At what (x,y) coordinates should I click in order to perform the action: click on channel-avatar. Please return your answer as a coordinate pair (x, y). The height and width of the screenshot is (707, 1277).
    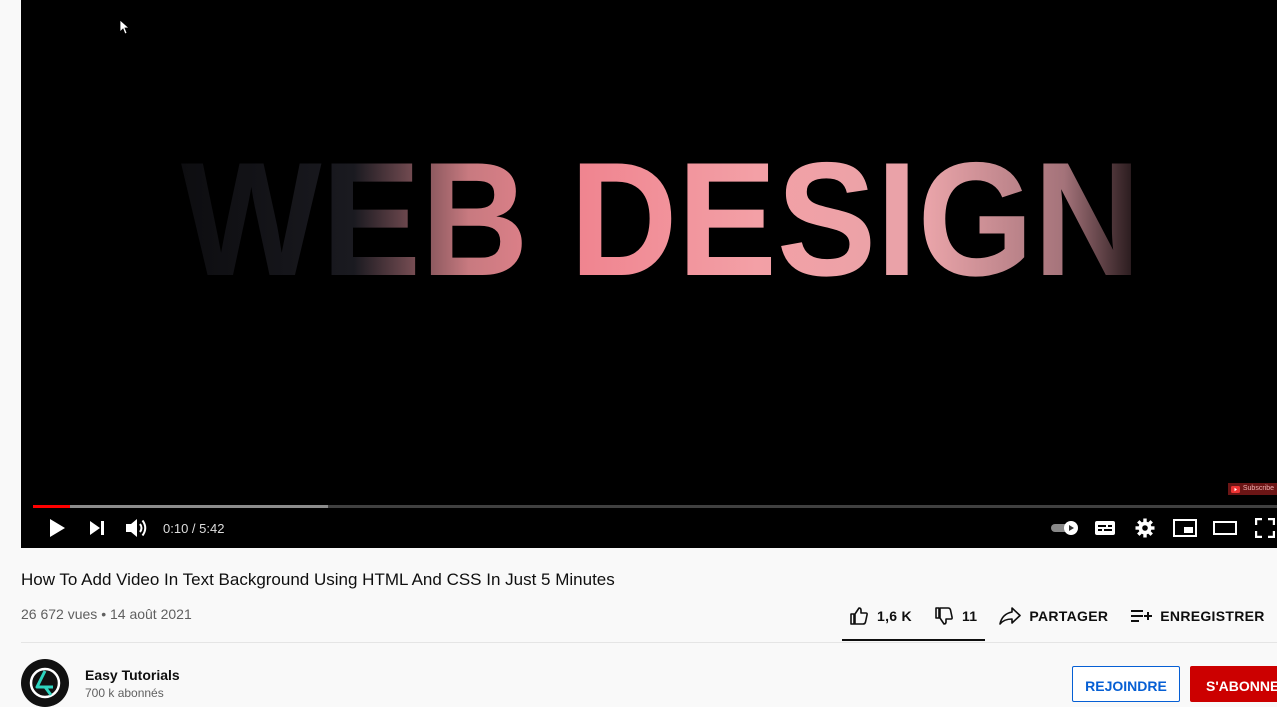
    Looking at the image, I should click on (45, 683).